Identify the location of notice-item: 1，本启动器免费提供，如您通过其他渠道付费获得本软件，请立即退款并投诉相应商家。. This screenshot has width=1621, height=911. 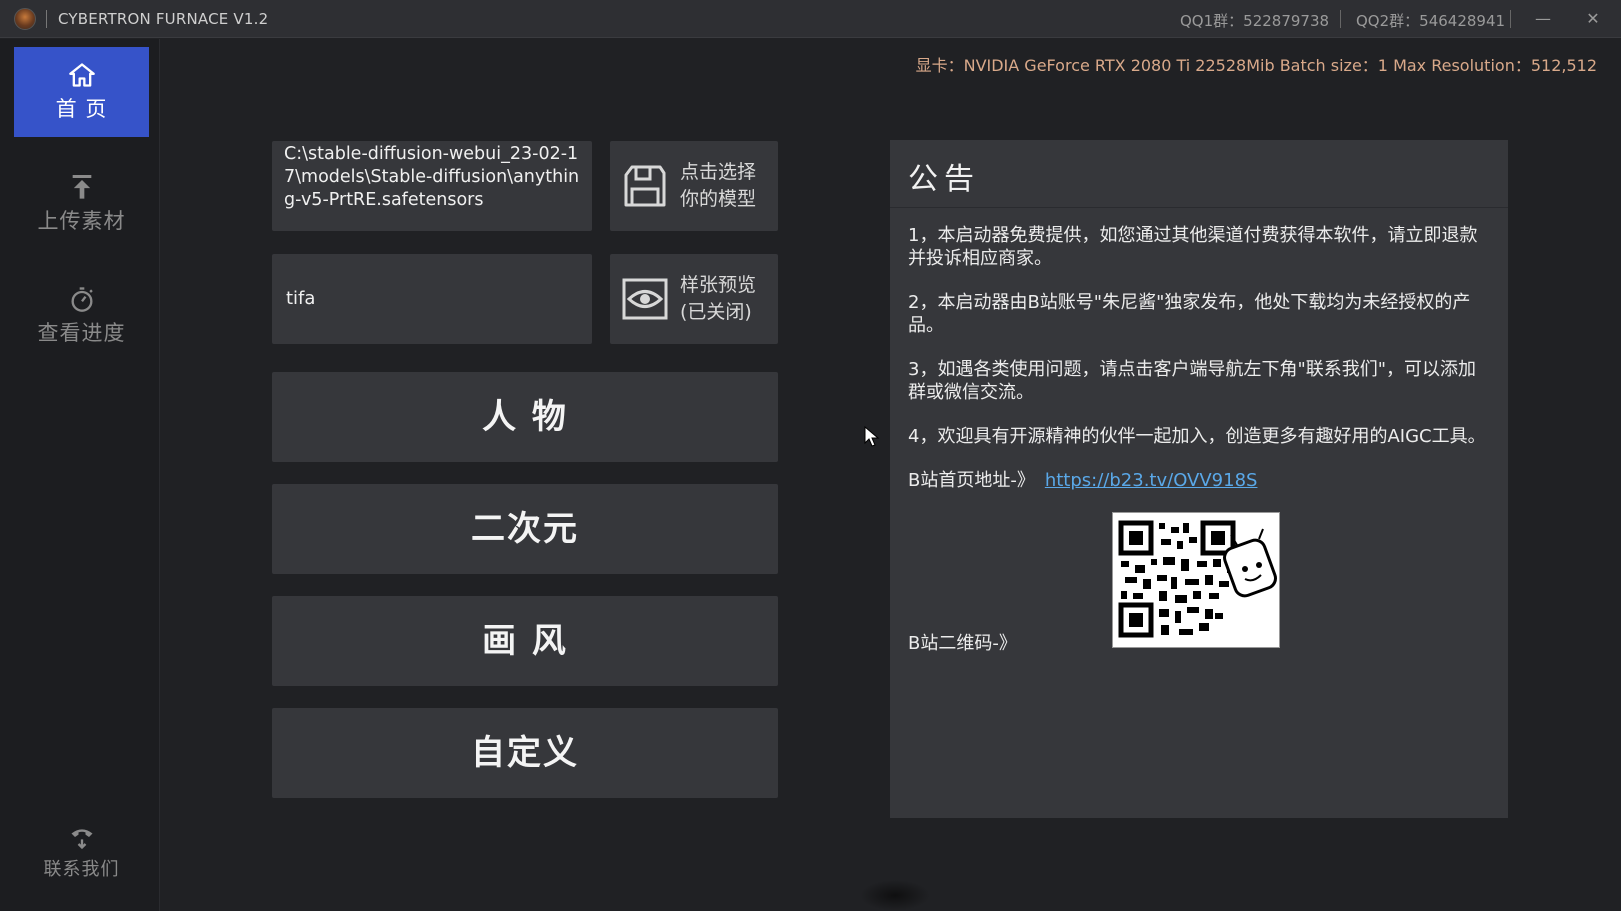
(1193, 247).